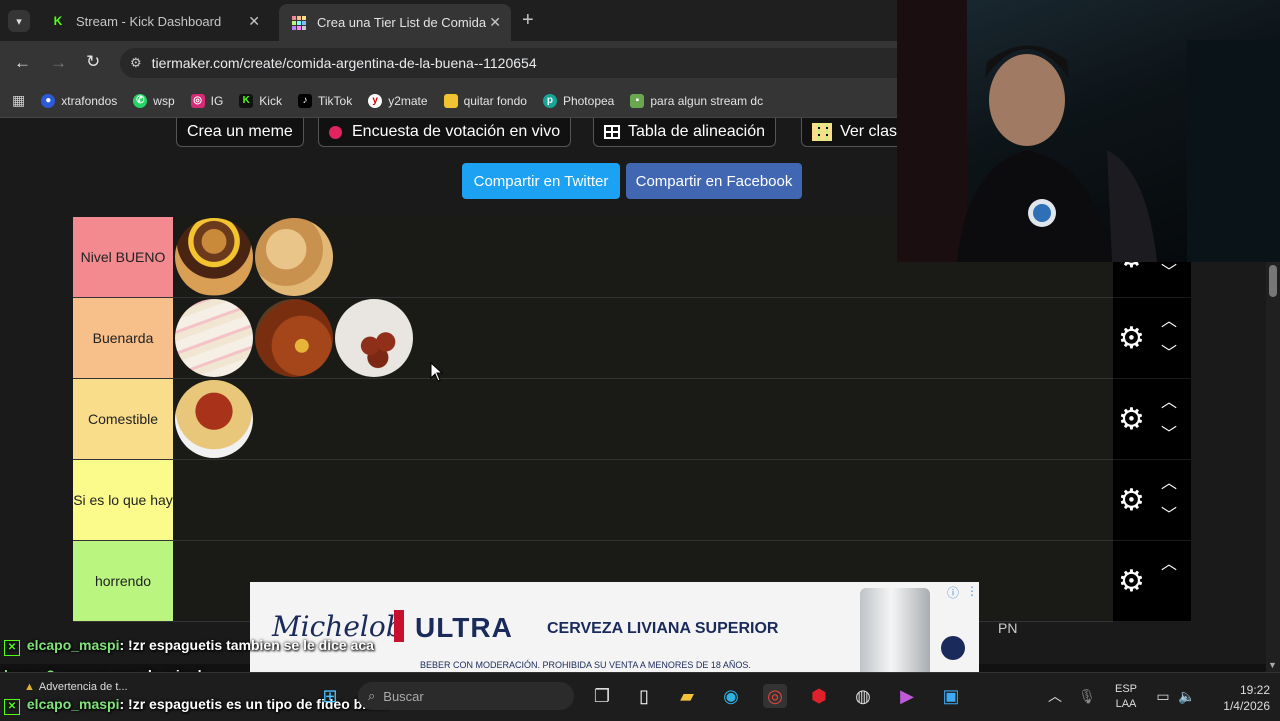 The width and height of the screenshot is (1280, 721). What do you see at coordinates (136, 63) in the screenshot?
I see `site-info-icon: ⚙` at bounding box center [136, 63].